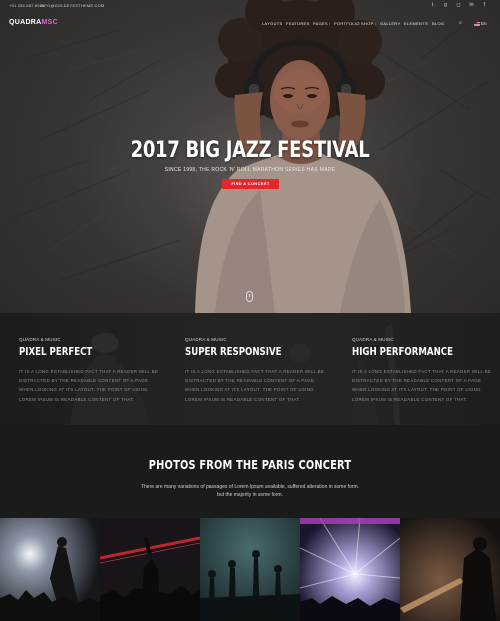  What do you see at coordinates (445, 5) in the screenshot?
I see `google-plus-icon: g` at bounding box center [445, 5].